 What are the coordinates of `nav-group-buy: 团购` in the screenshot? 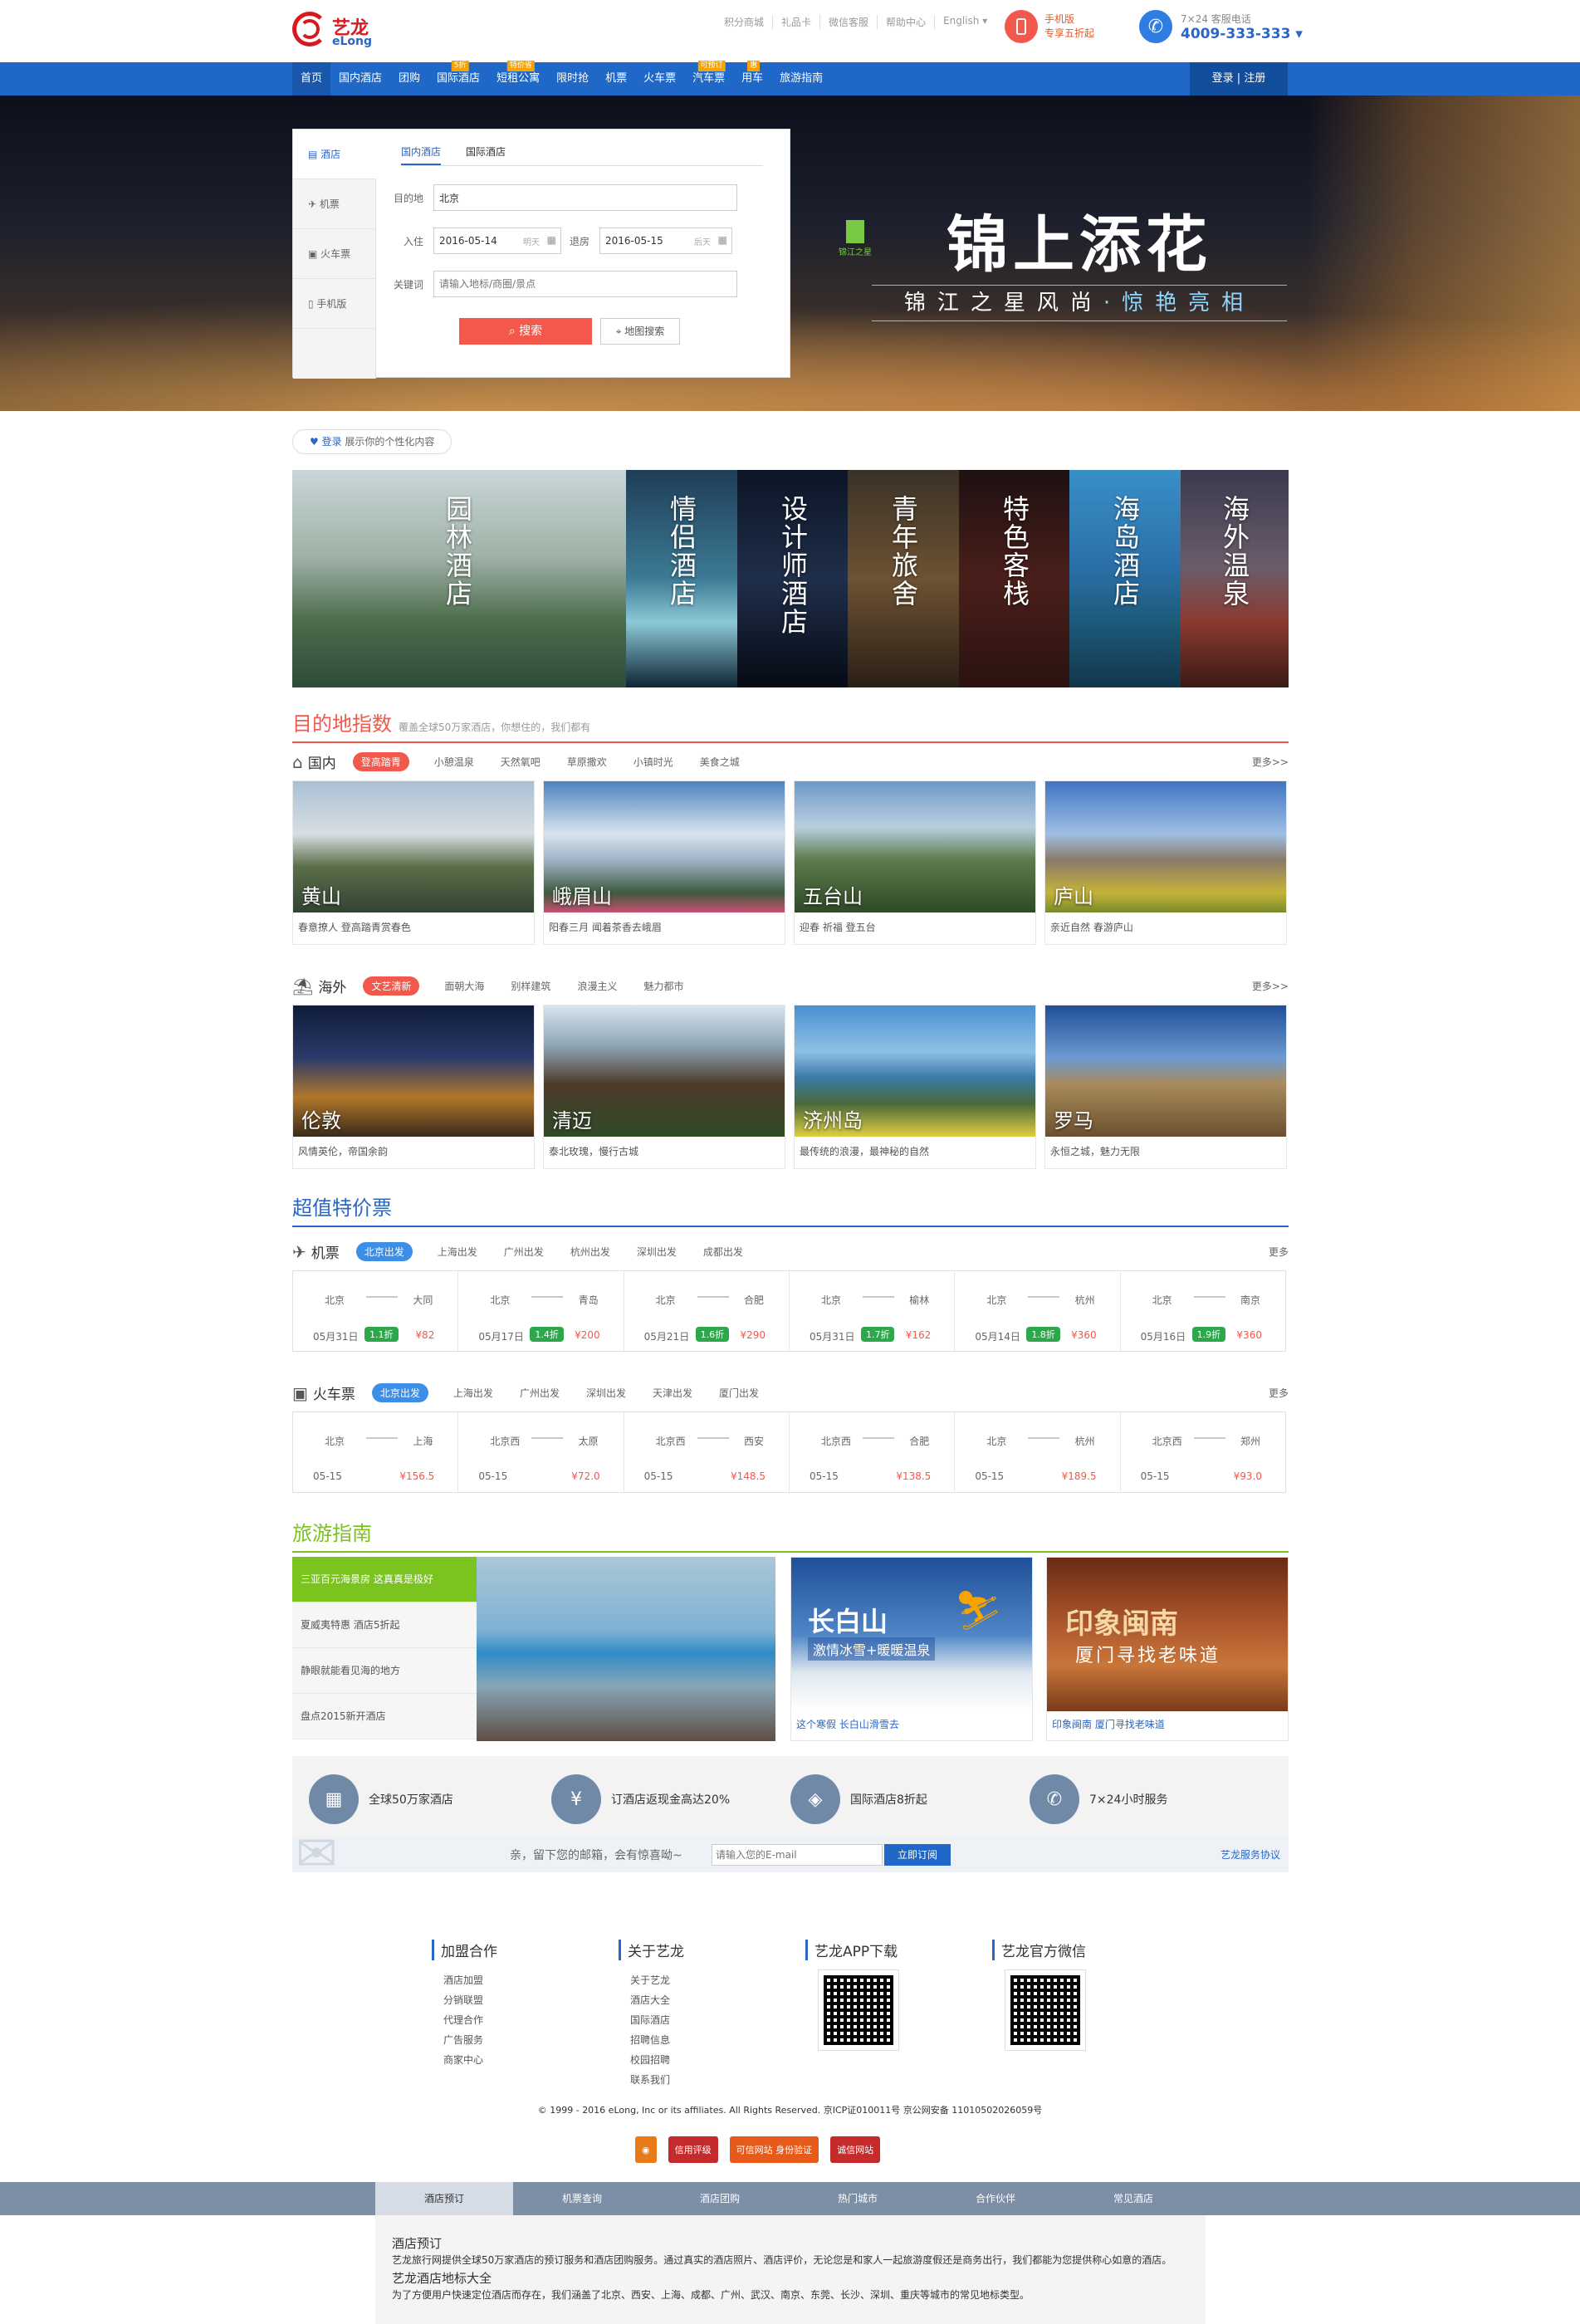 It's located at (409, 78).